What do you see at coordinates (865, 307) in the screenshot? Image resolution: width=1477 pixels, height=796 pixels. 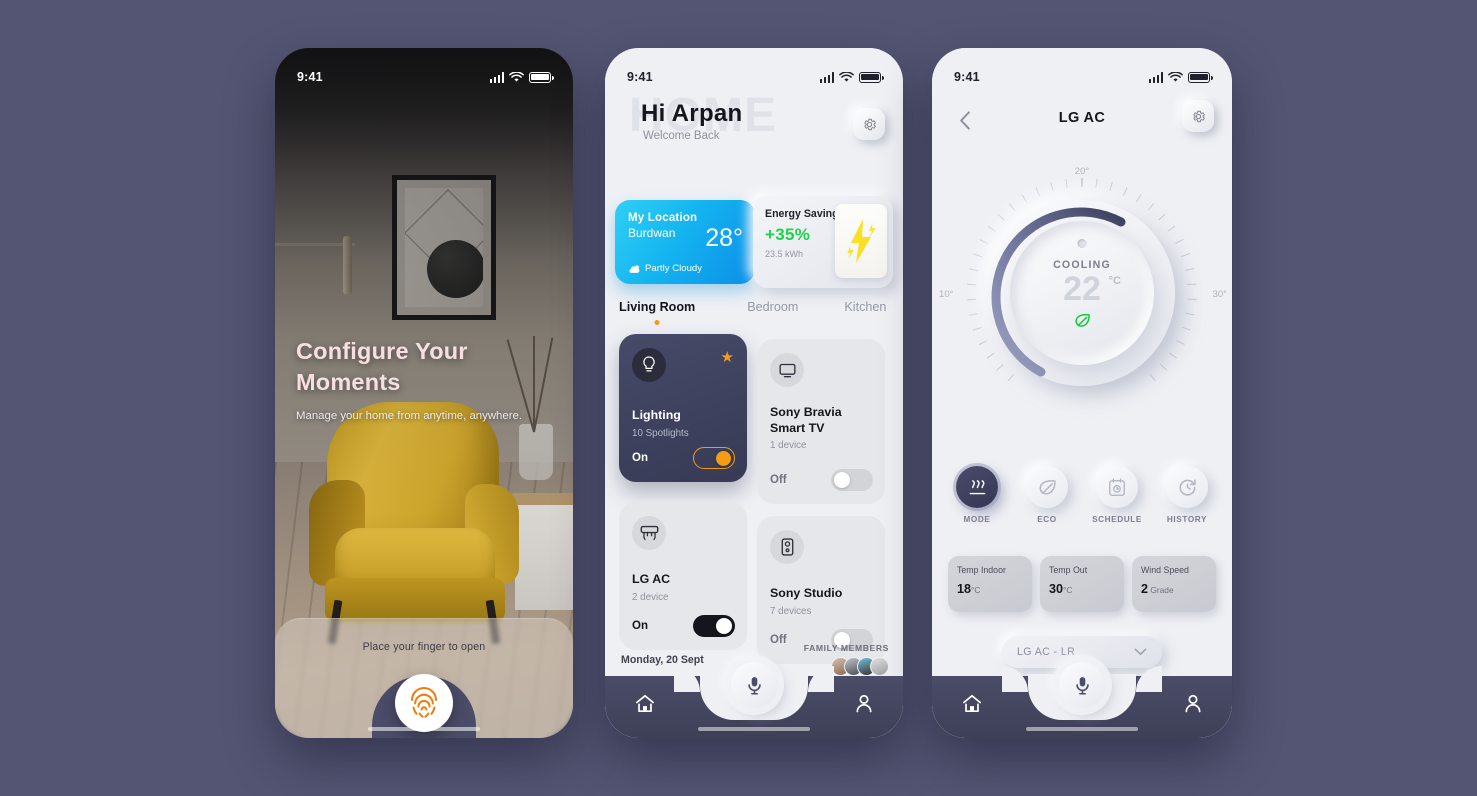 I see `room-tab-kitchen: Kitchen` at bounding box center [865, 307].